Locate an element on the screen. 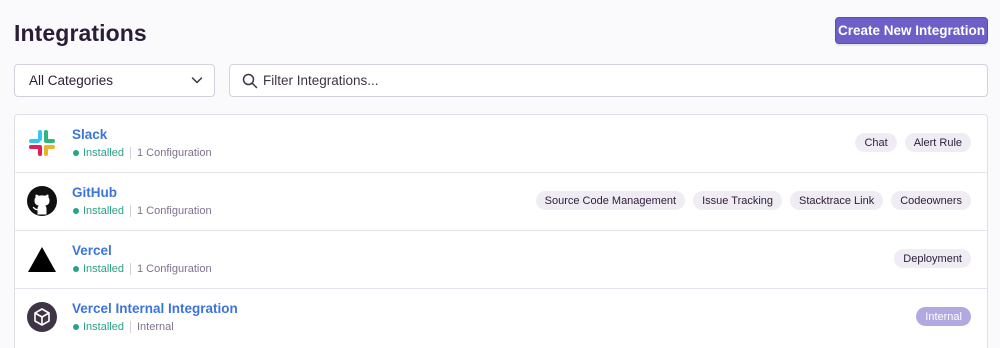 The height and width of the screenshot is (348, 1000). integration-name: Vercel is located at coordinates (92, 250).